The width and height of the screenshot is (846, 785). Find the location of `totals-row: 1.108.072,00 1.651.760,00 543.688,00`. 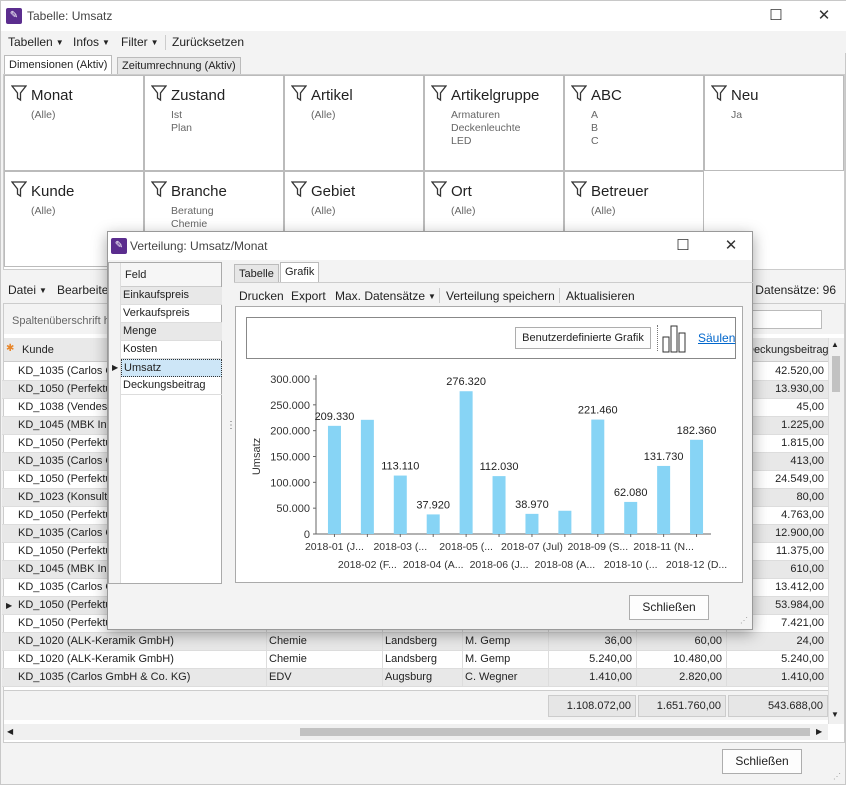

totals-row: 1.108.072,00 1.651.760,00 543.688,00 is located at coordinates (416, 705).